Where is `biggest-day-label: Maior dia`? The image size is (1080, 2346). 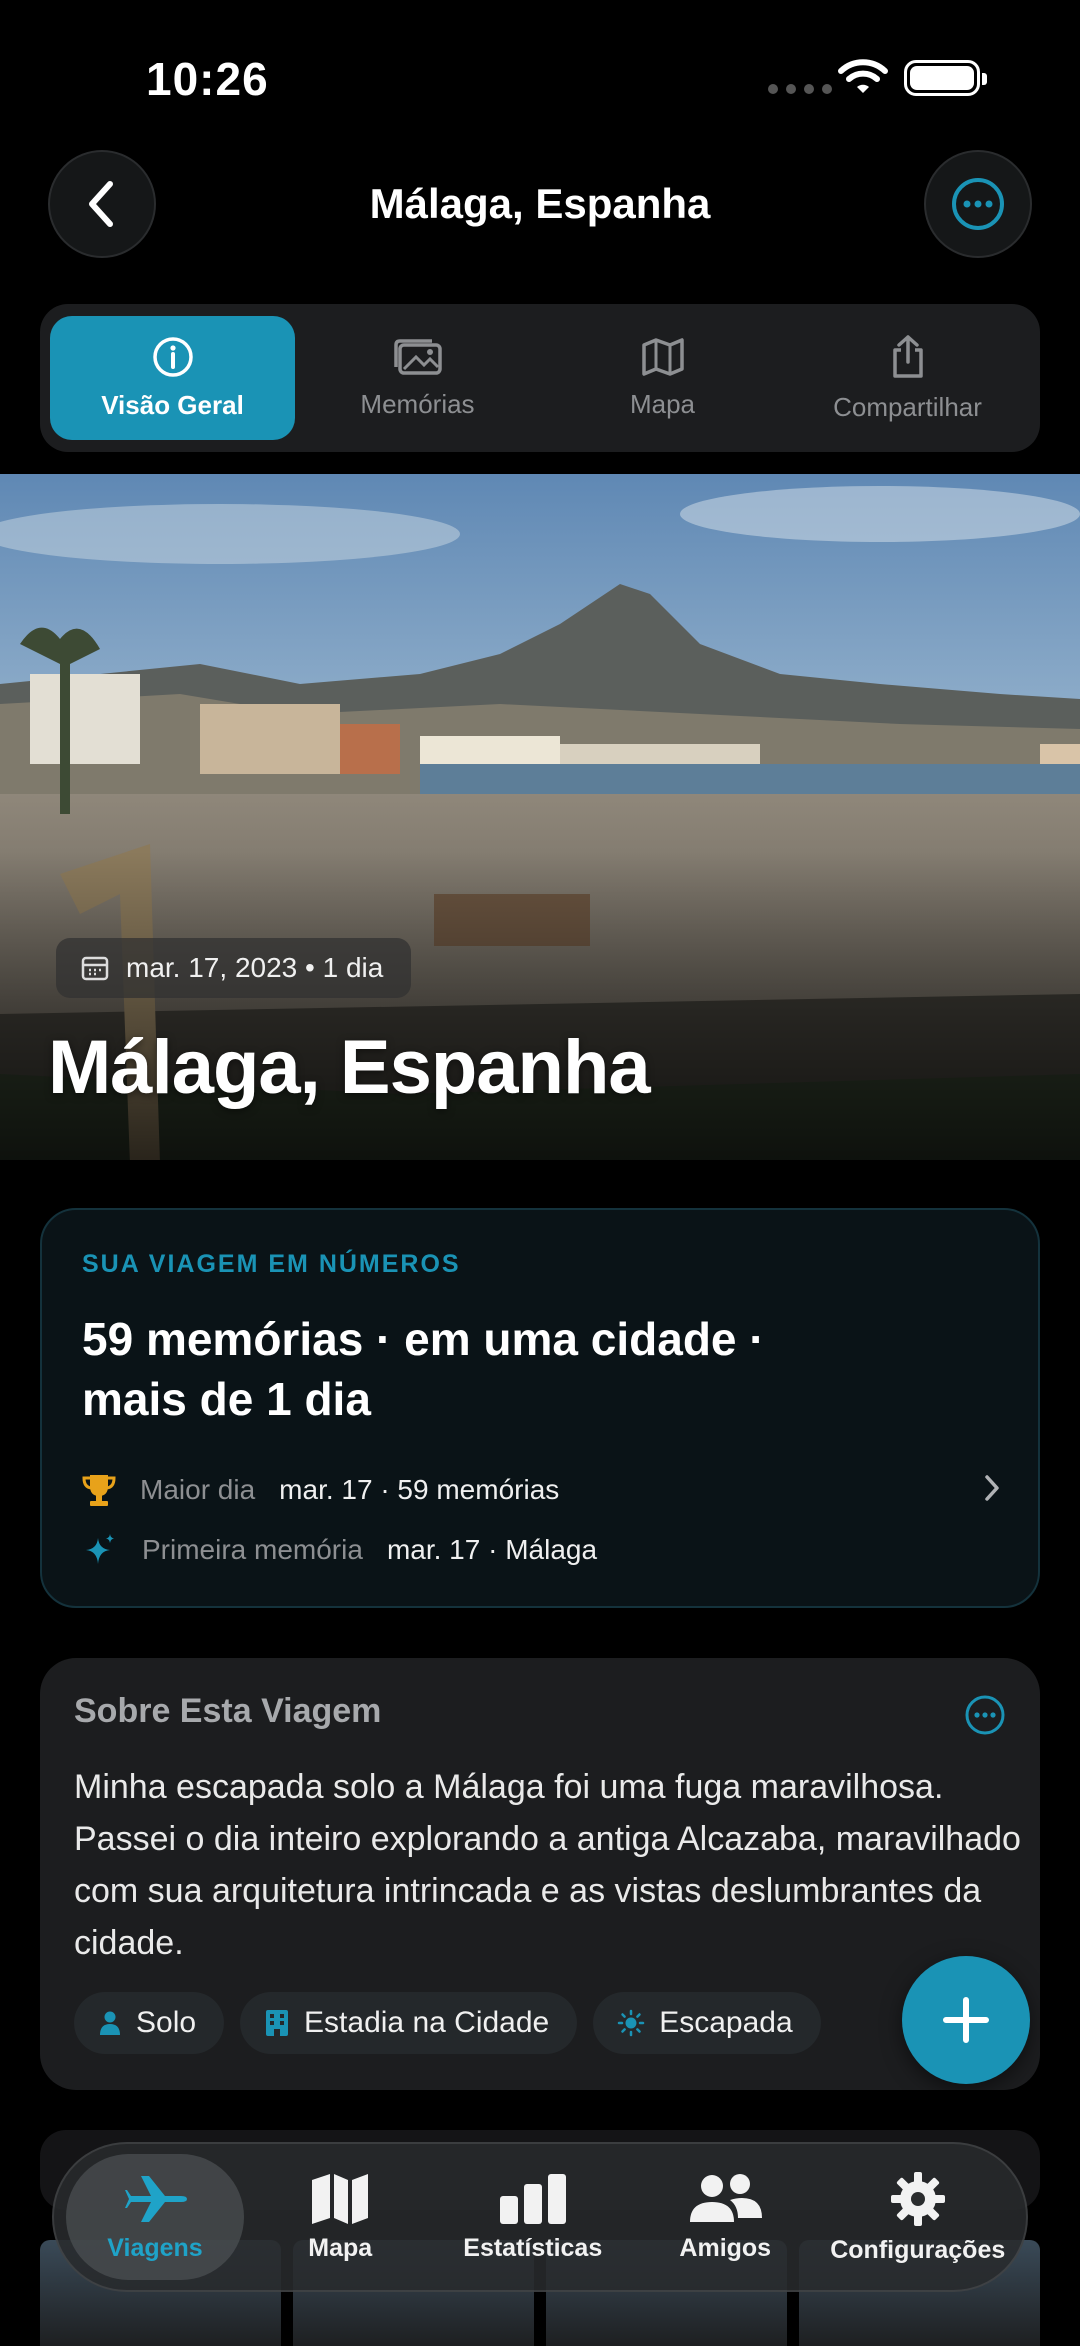 biggest-day-label: Maior dia is located at coordinates (198, 1489).